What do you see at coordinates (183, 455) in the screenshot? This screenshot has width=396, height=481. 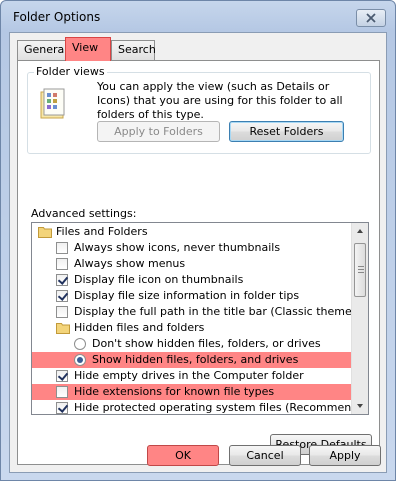 I see `ok-button: OK` at bounding box center [183, 455].